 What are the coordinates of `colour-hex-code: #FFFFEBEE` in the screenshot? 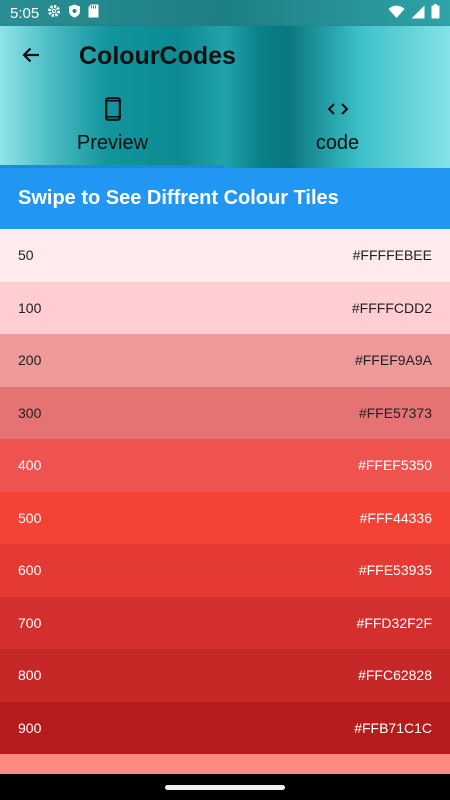 It's located at (392, 255).